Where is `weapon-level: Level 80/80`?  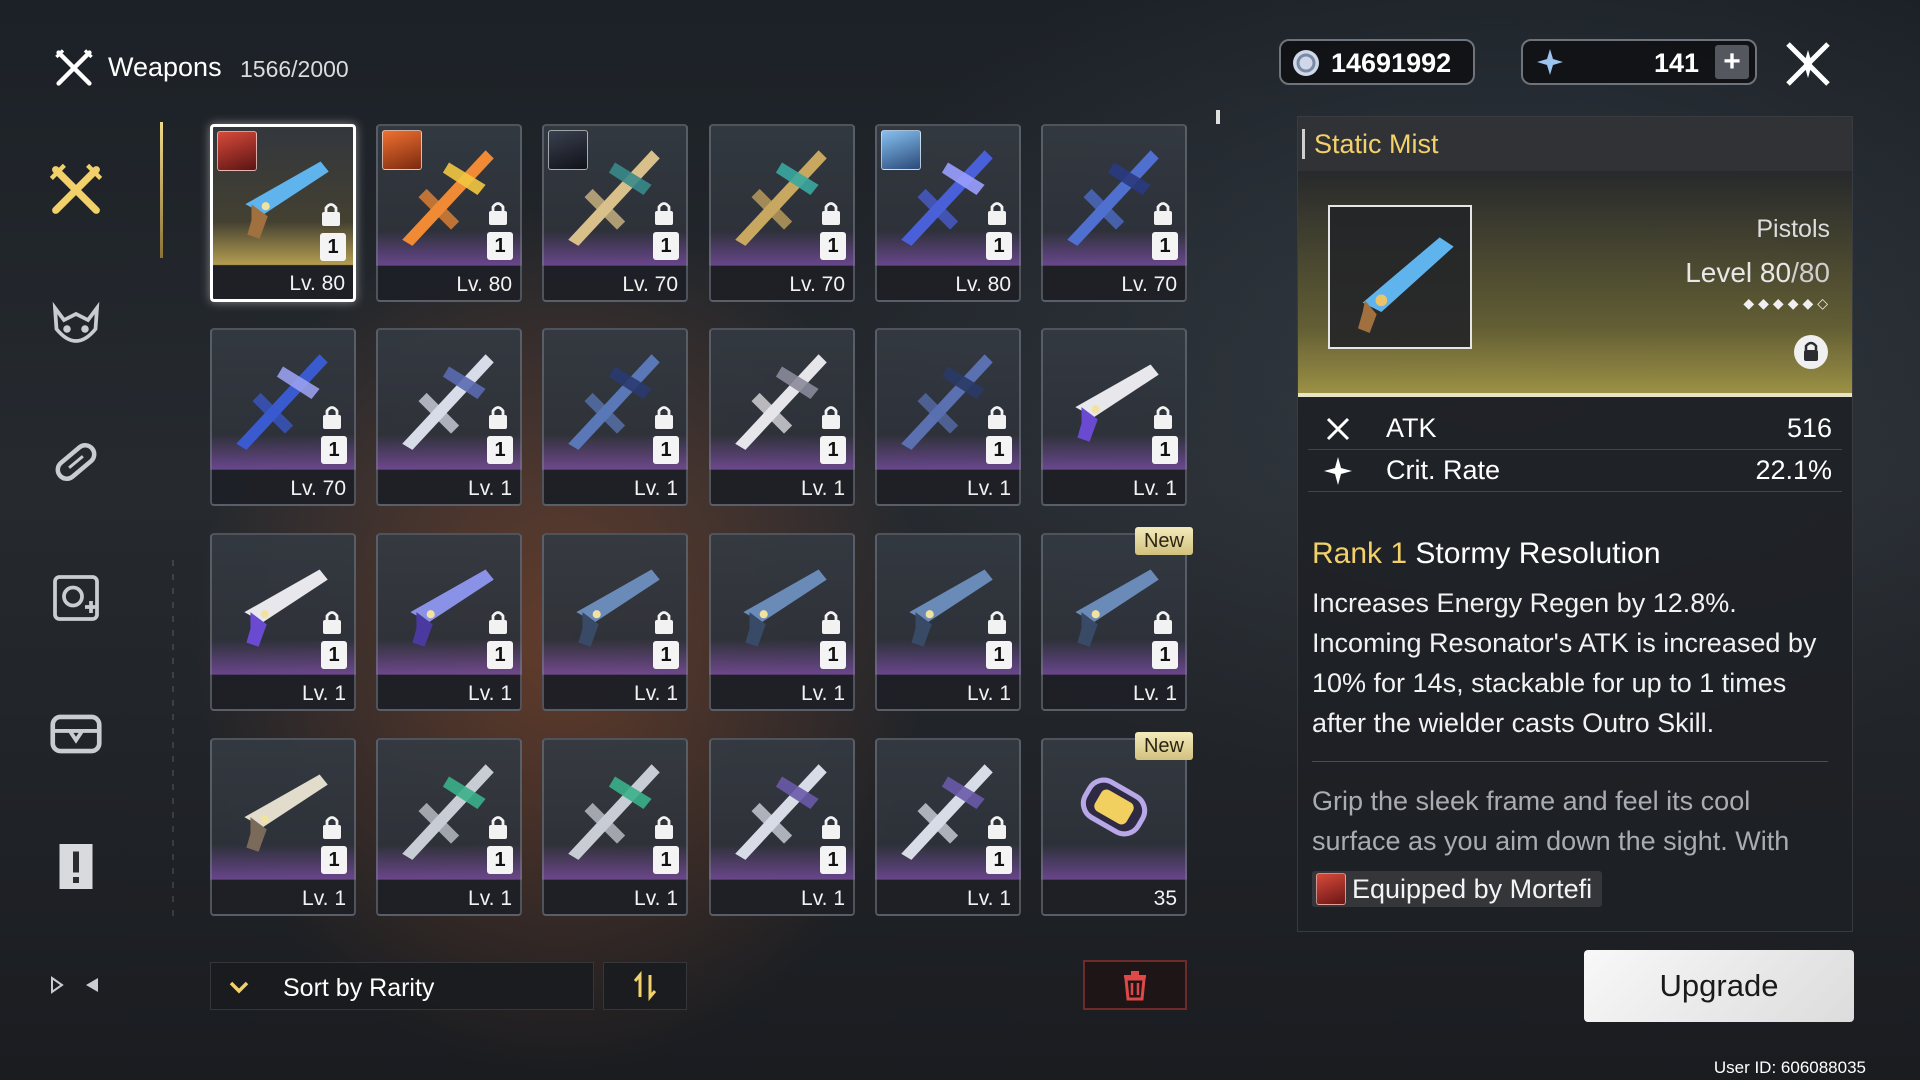
weapon-level: Level 80/80 is located at coordinates (1757, 273).